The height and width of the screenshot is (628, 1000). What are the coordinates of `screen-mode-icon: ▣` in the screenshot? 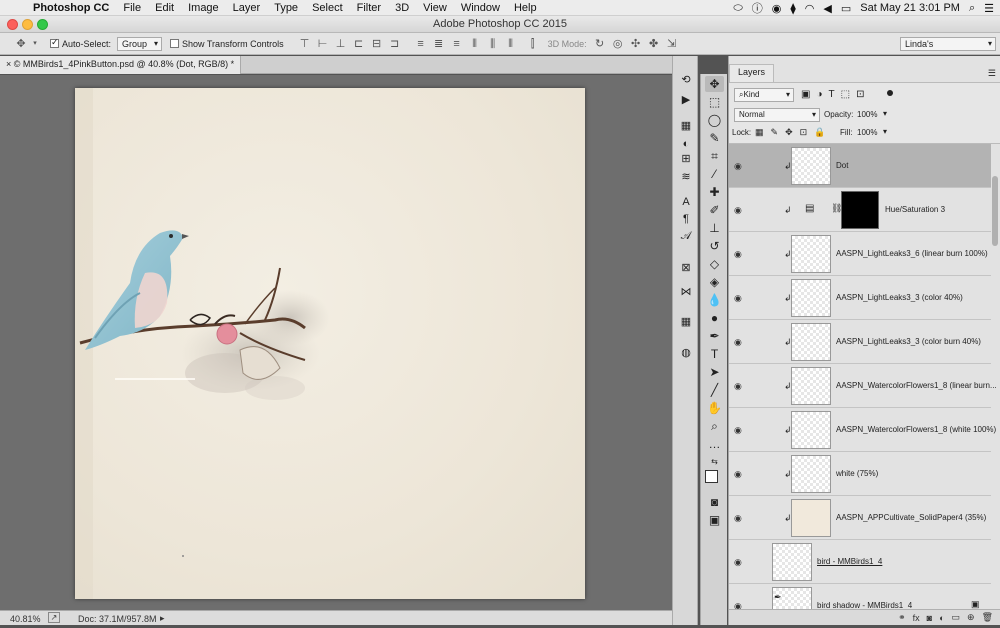 It's located at (714, 520).